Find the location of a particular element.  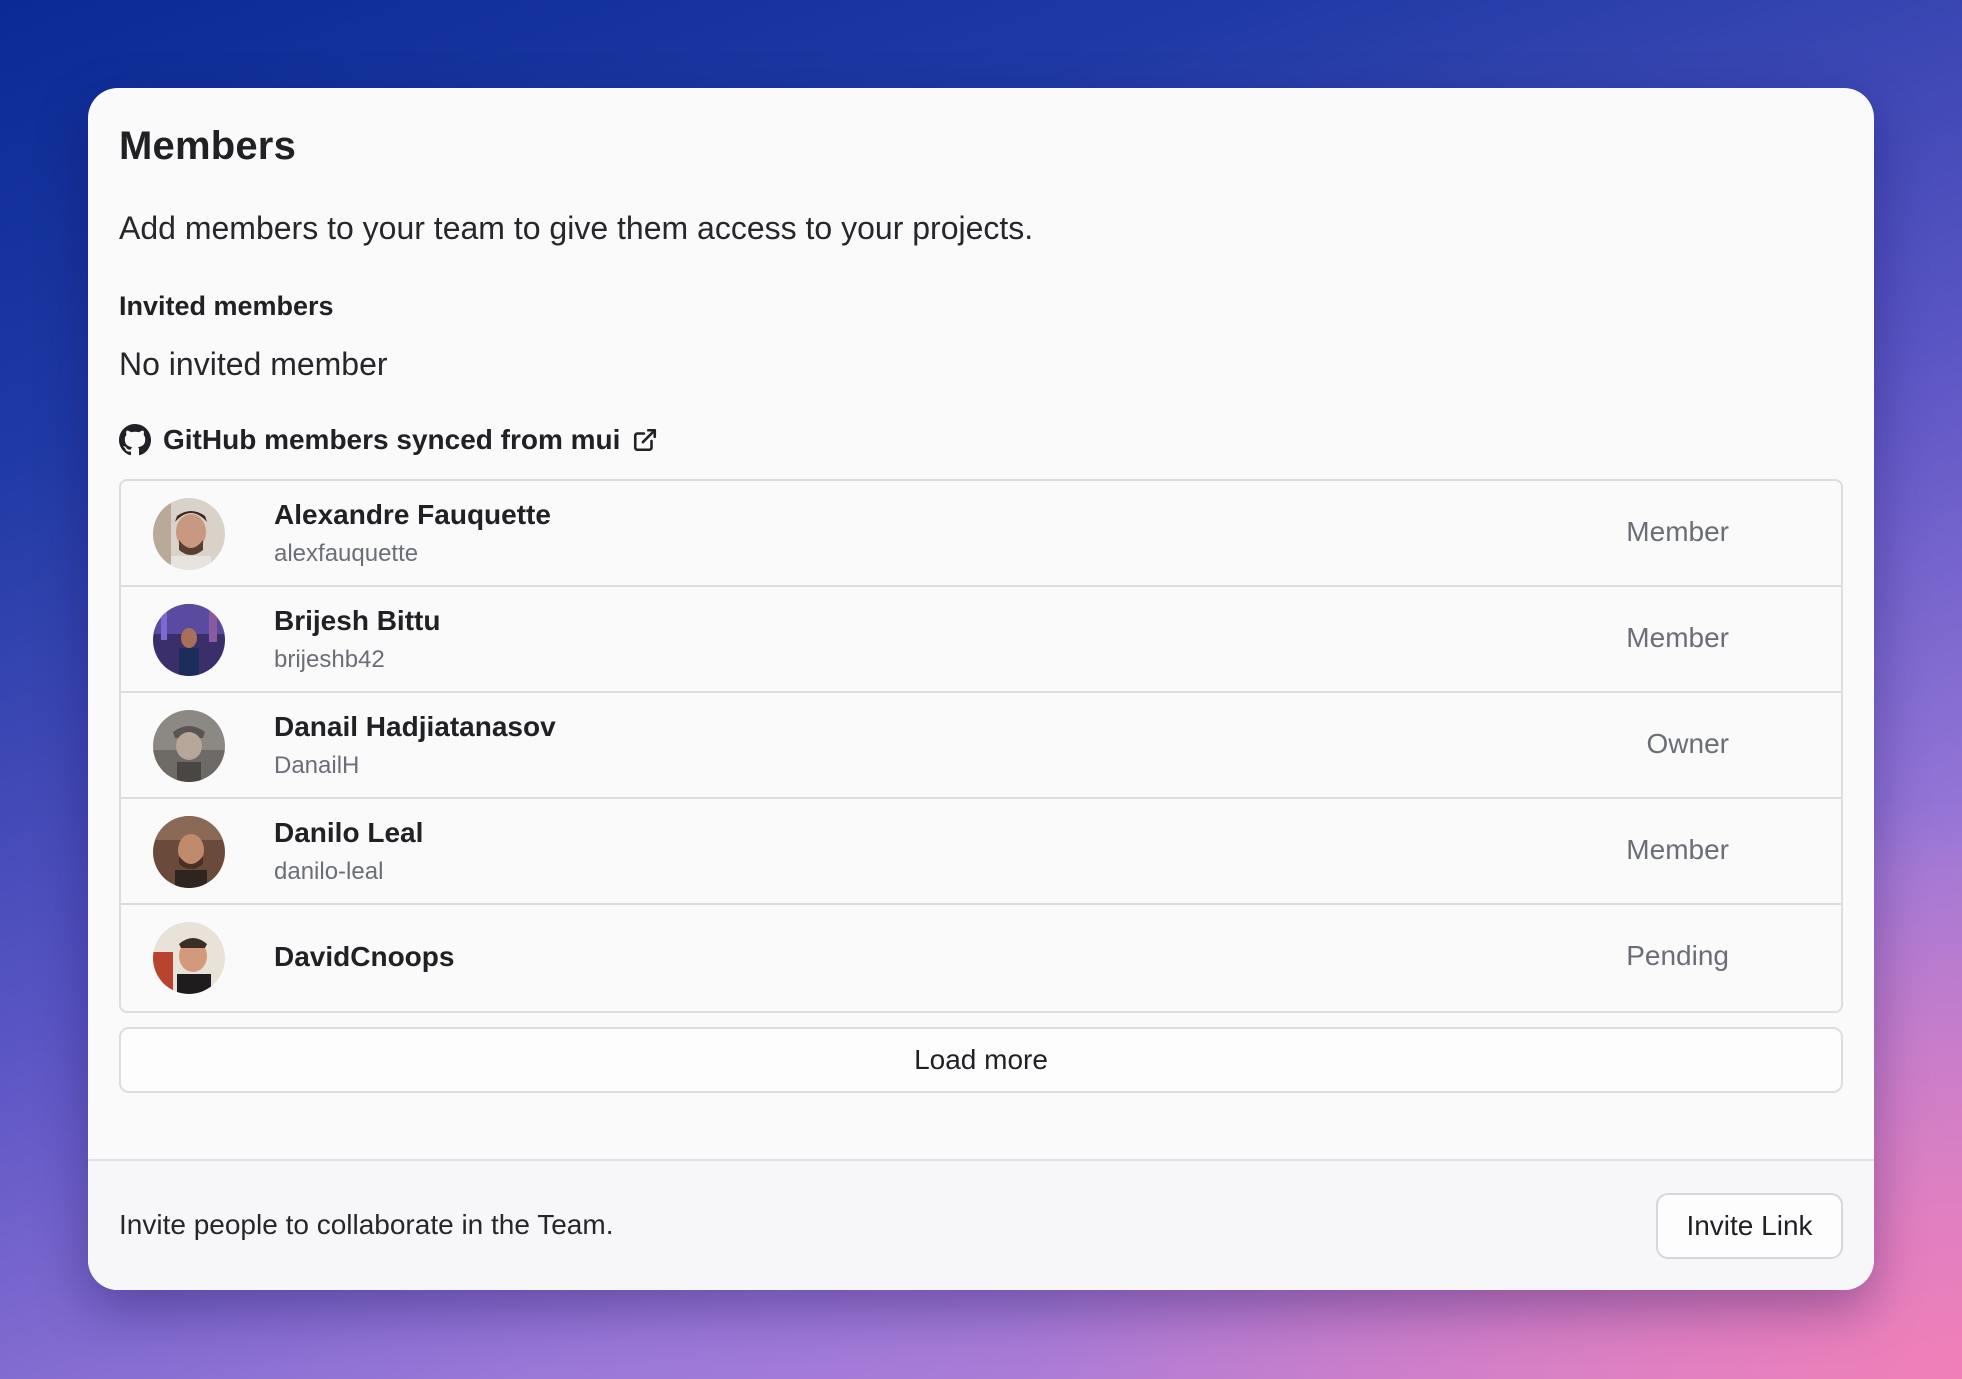

member-role: Pending is located at coordinates (1677, 955).